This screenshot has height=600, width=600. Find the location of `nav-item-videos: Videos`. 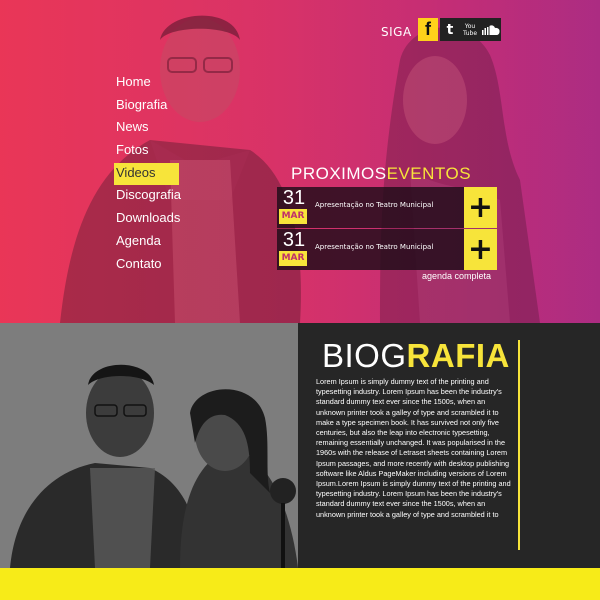

nav-item-videos: Videos is located at coordinates (146, 174).